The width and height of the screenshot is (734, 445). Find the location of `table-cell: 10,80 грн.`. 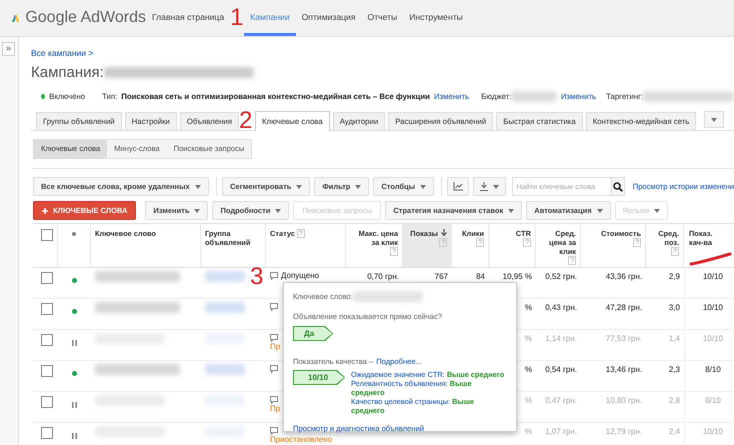

table-cell: 10,80 грн. is located at coordinates (624, 400).